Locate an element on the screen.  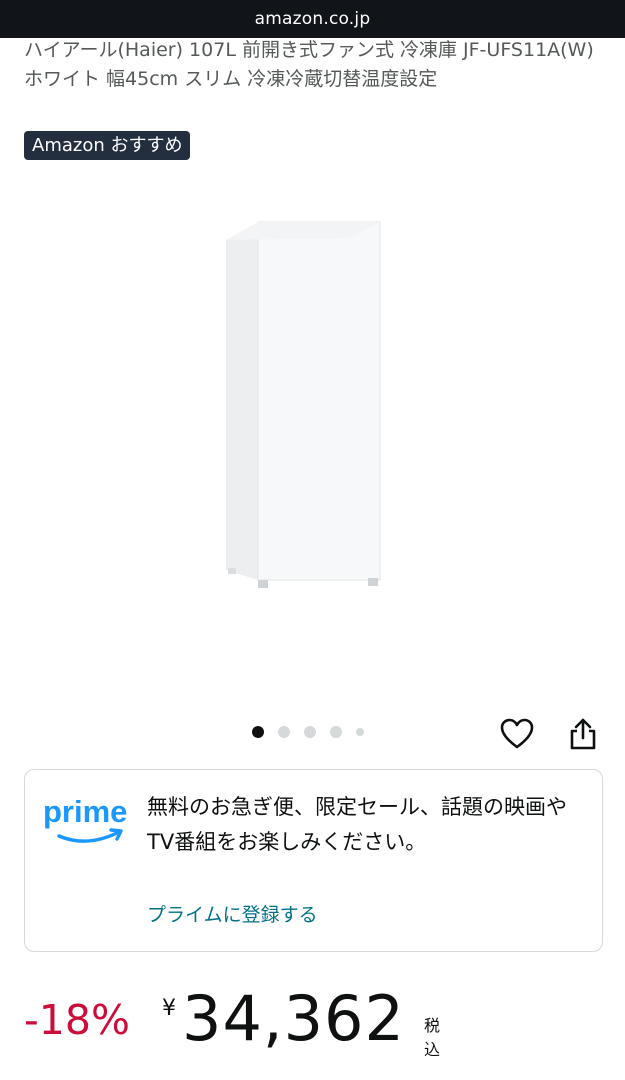
prime-signup-link: プライムに登録する is located at coordinates (232, 913).